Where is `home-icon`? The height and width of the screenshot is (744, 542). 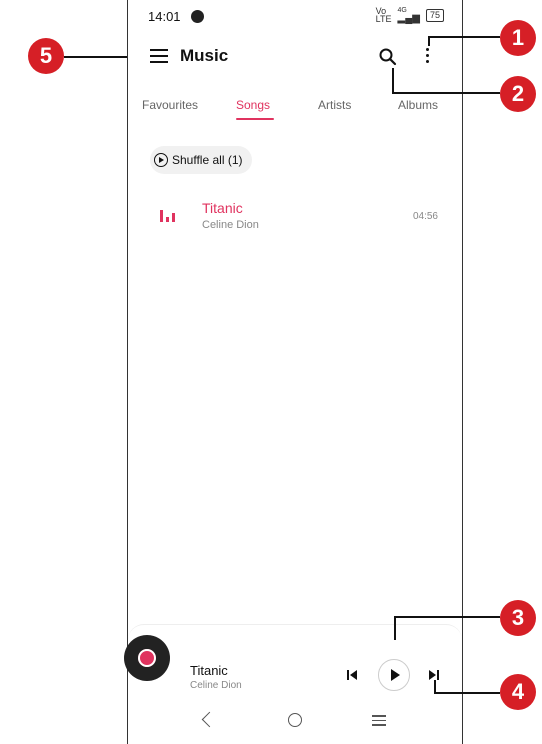
home-icon is located at coordinates (295, 720).